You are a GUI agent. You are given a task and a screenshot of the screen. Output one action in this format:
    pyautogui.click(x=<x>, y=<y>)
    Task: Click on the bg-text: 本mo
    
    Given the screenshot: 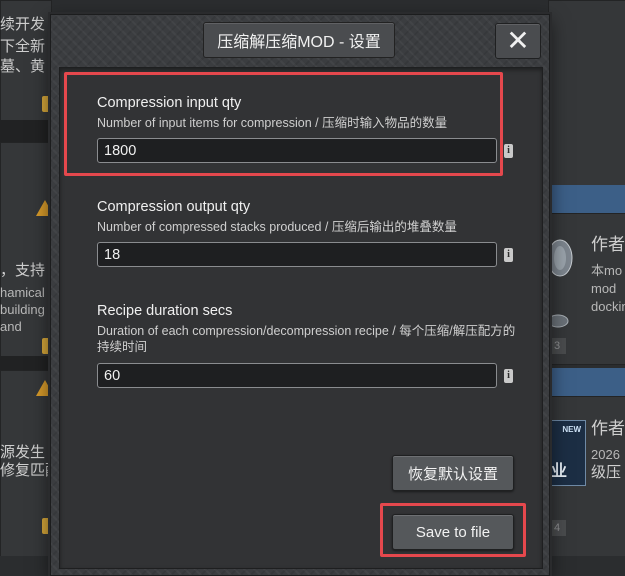 What is the action you would take?
    pyautogui.click(x=607, y=270)
    